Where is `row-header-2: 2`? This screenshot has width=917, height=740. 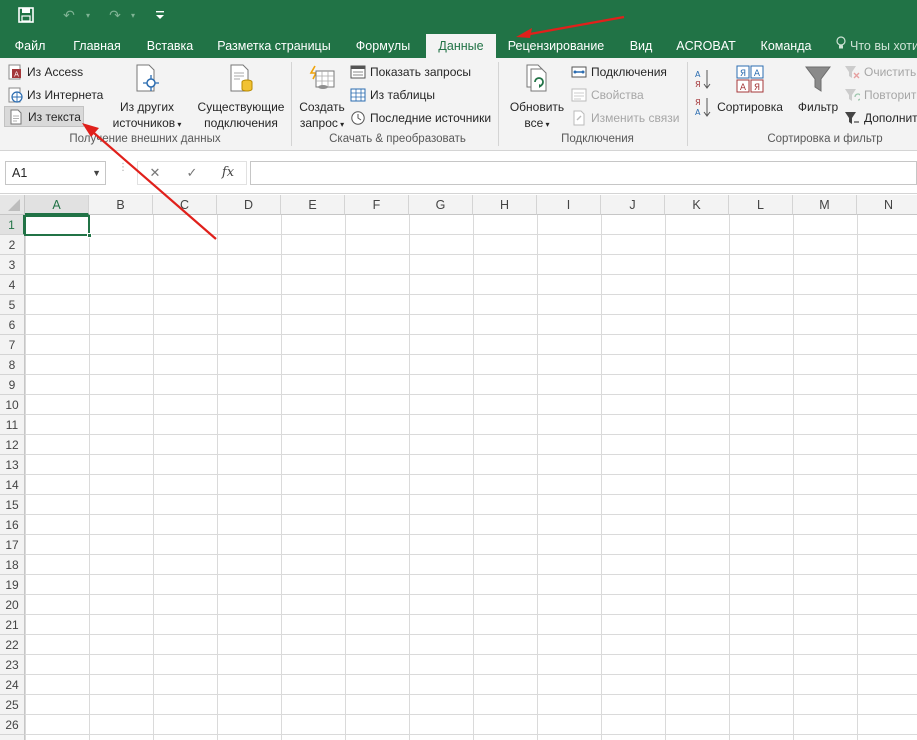 row-header-2: 2 is located at coordinates (12, 245).